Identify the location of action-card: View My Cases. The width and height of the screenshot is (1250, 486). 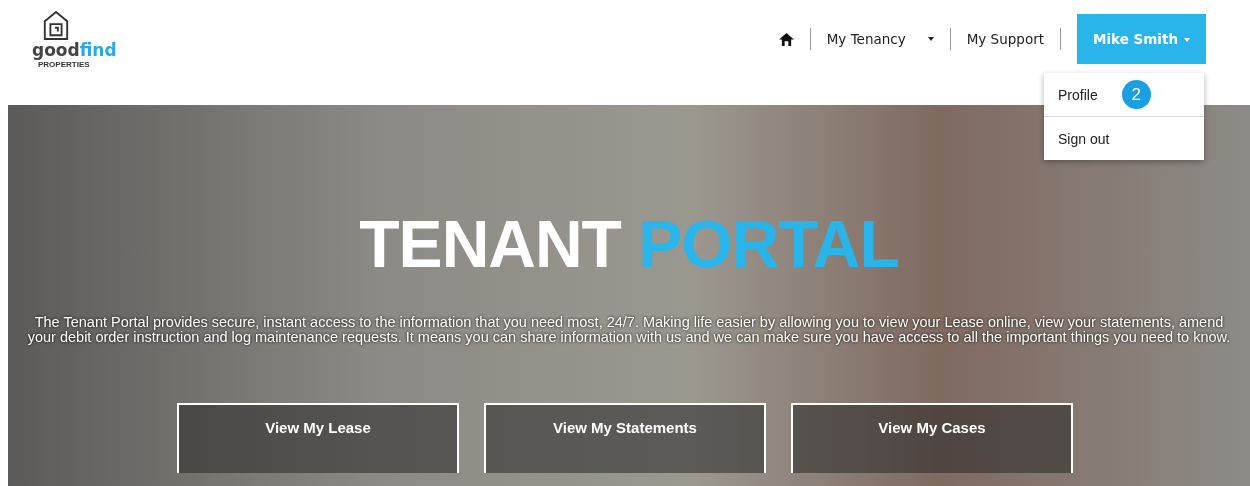
(932, 438).